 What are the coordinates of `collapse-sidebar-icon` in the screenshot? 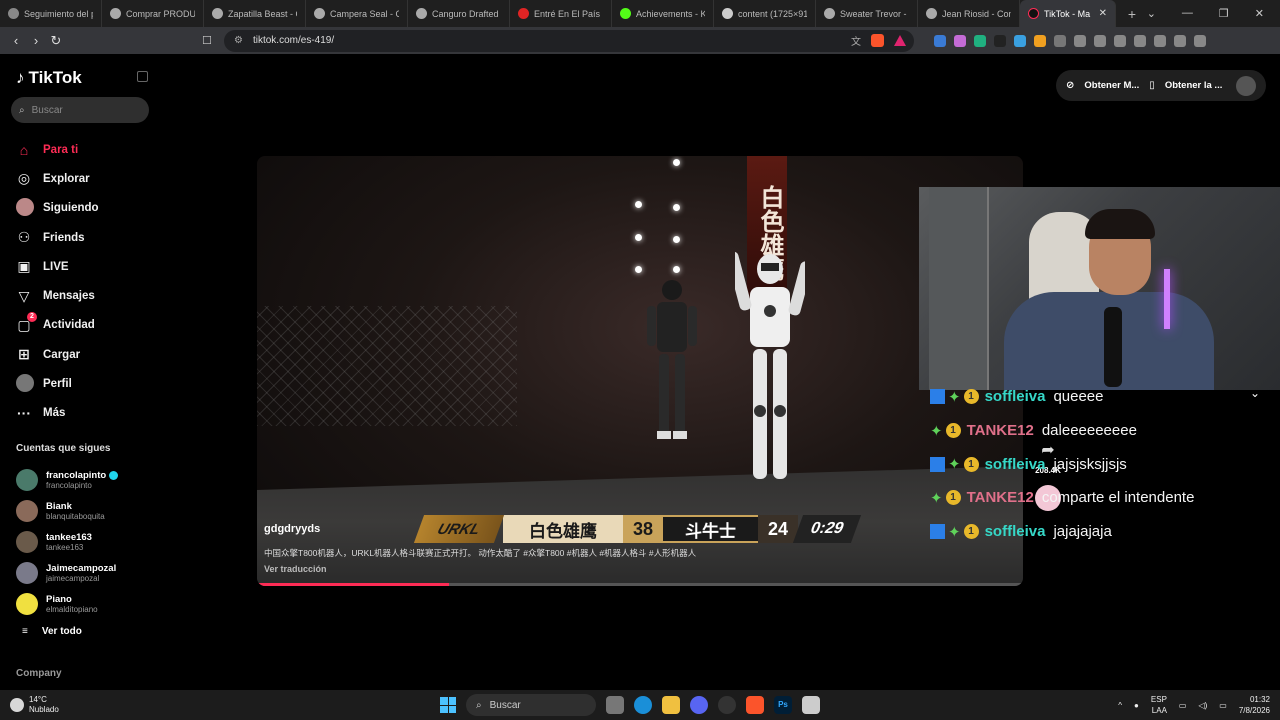 It's located at (142, 76).